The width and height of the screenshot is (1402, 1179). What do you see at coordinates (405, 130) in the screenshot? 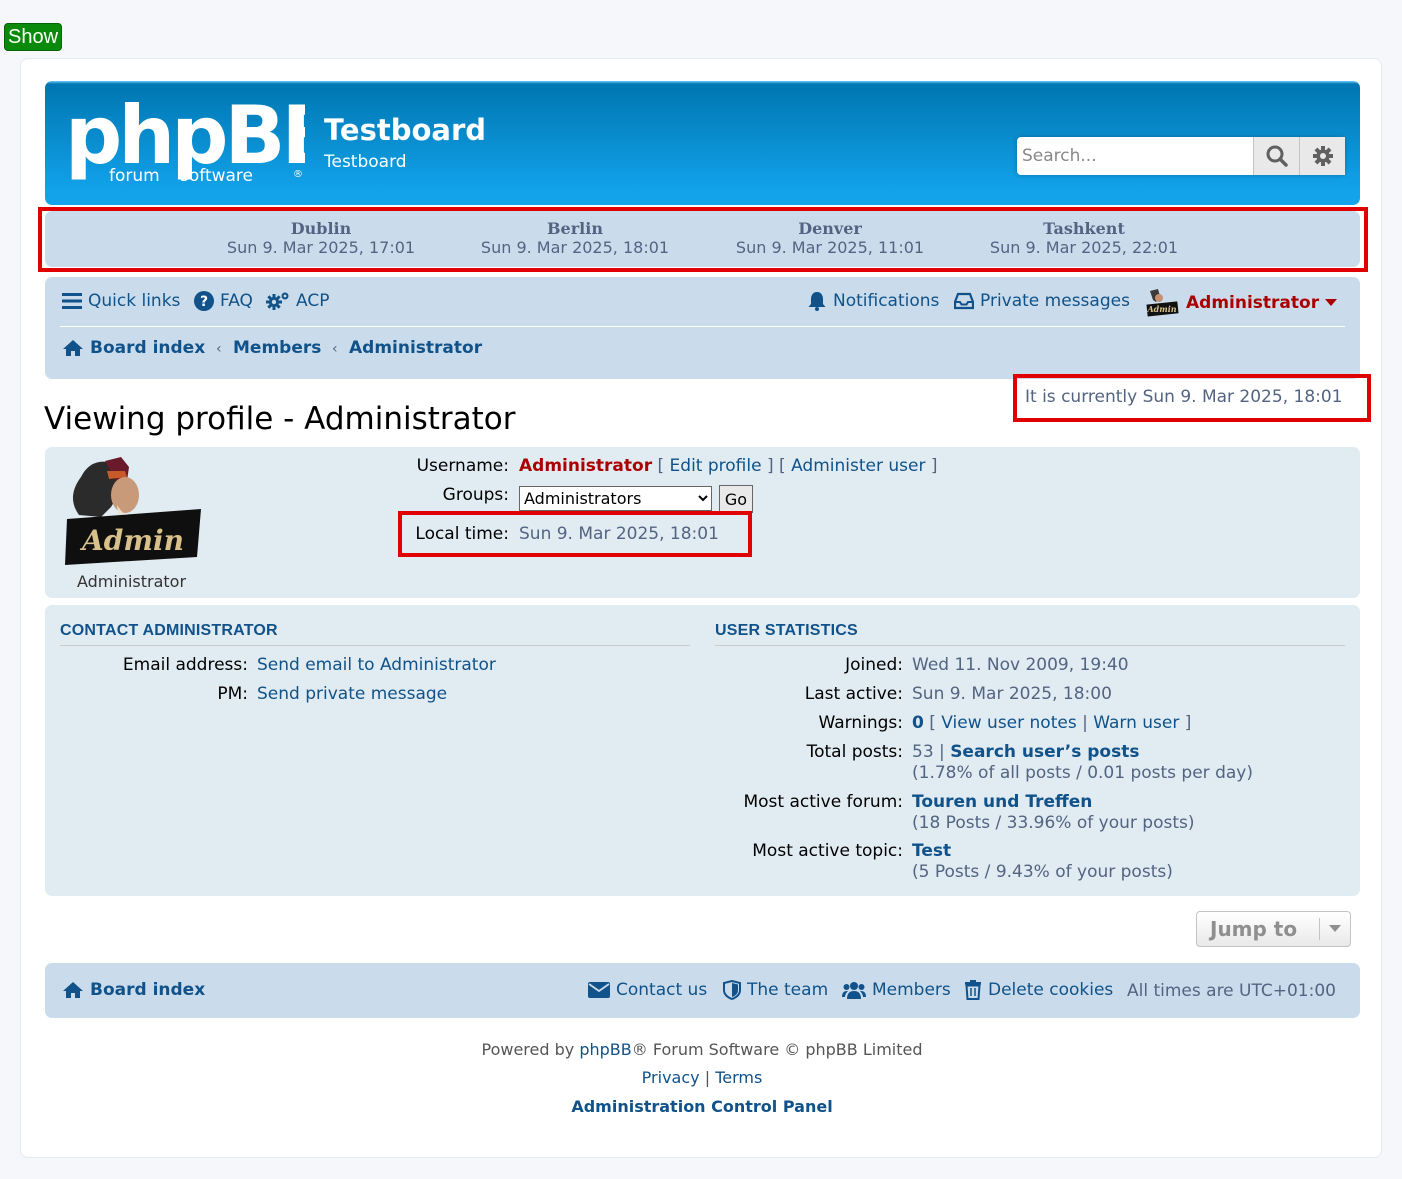
I see `site-title: Testboard` at bounding box center [405, 130].